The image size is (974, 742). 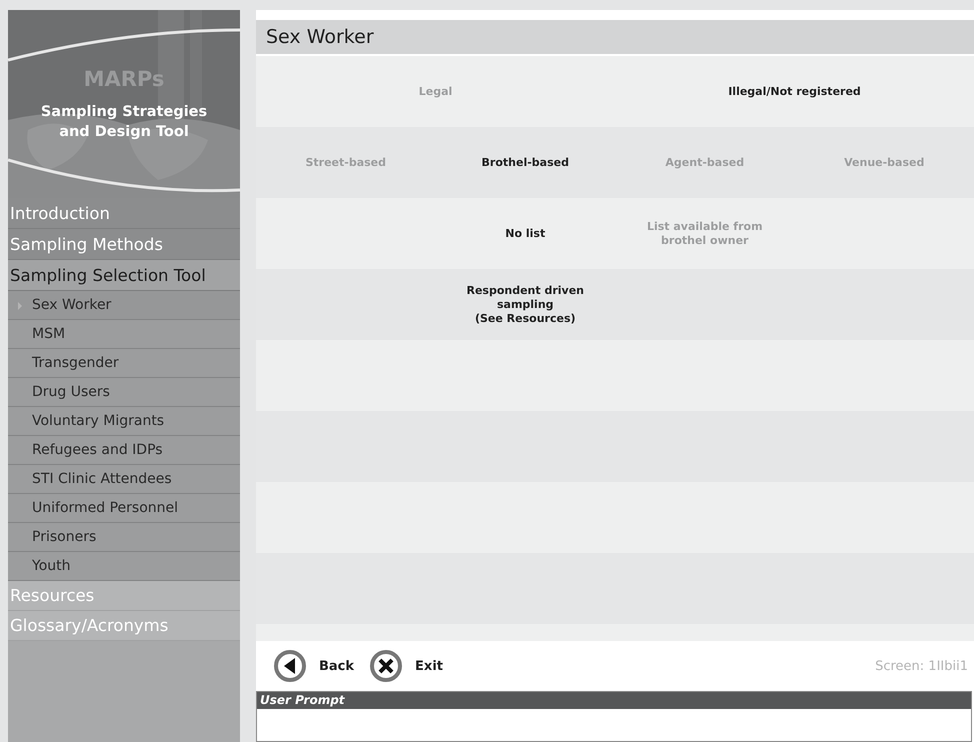 I want to click on nav-subitem: Sex Worker, so click(x=124, y=305).